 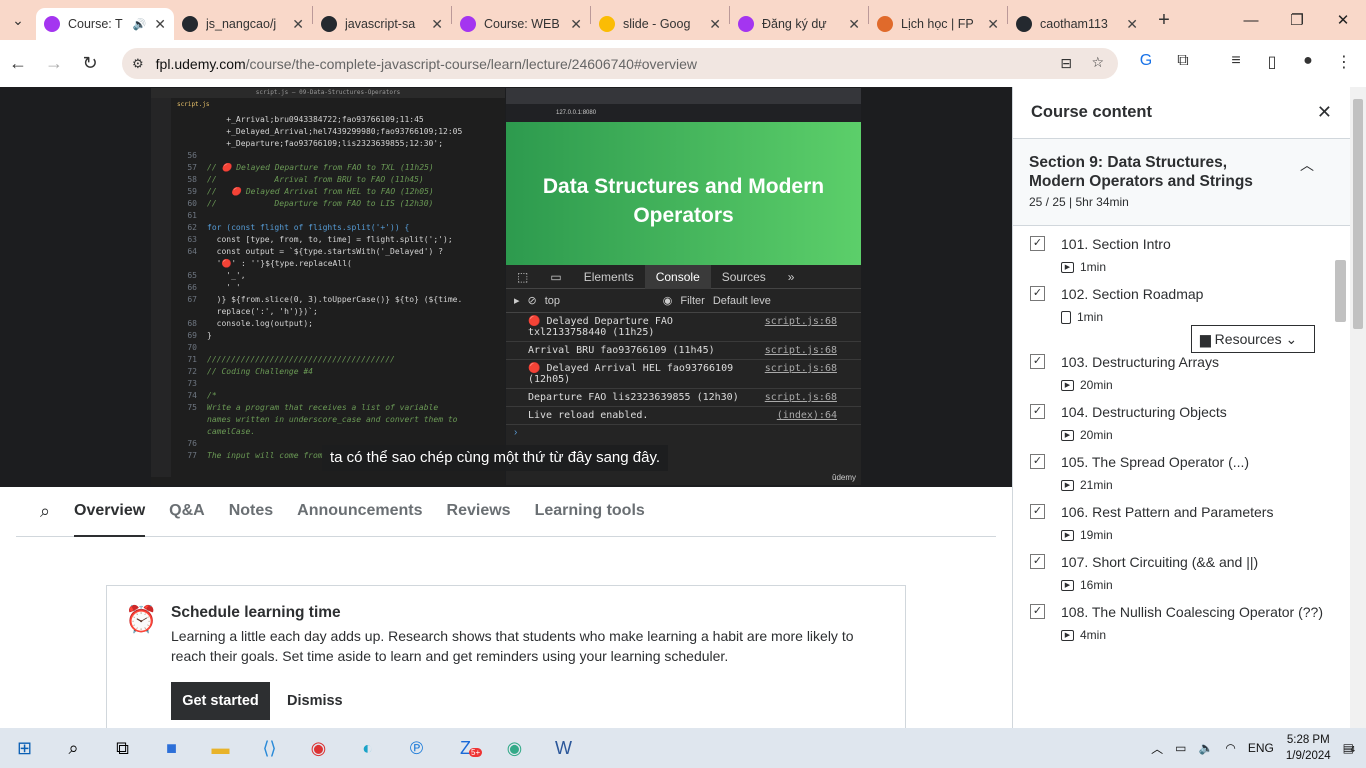 I want to click on audio-icon: 🔊, so click(x=140, y=24).